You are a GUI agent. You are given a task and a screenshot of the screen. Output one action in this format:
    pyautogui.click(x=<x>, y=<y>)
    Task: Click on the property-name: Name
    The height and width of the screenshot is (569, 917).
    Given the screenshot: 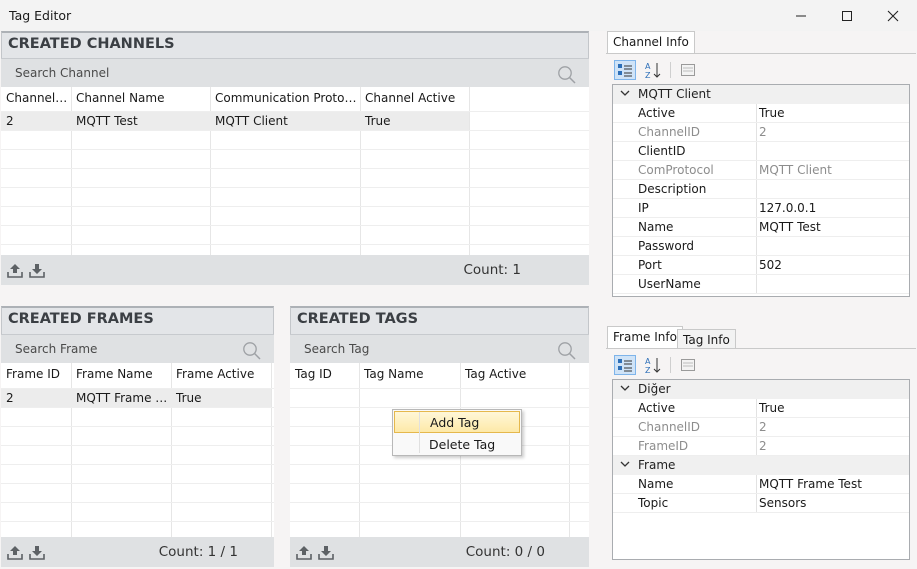 What is the action you would take?
    pyautogui.click(x=656, y=227)
    